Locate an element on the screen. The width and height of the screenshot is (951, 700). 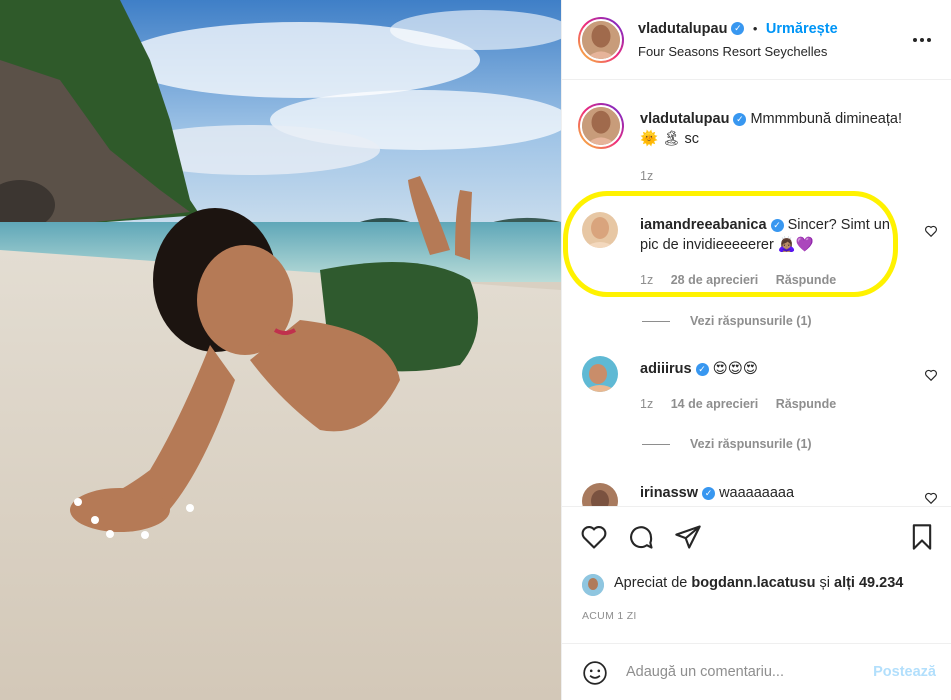
author-avatar is located at coordinates (601, 40).